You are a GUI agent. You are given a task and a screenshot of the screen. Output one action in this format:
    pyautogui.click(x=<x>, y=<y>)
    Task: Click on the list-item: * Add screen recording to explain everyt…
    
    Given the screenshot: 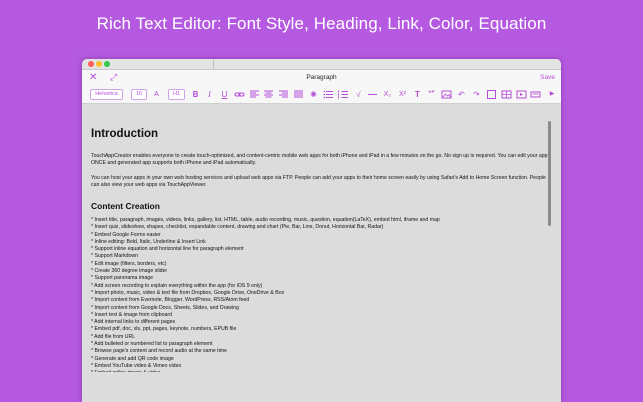 What is the action you would take?
    pyautogui.click(x=177, y=285)
    